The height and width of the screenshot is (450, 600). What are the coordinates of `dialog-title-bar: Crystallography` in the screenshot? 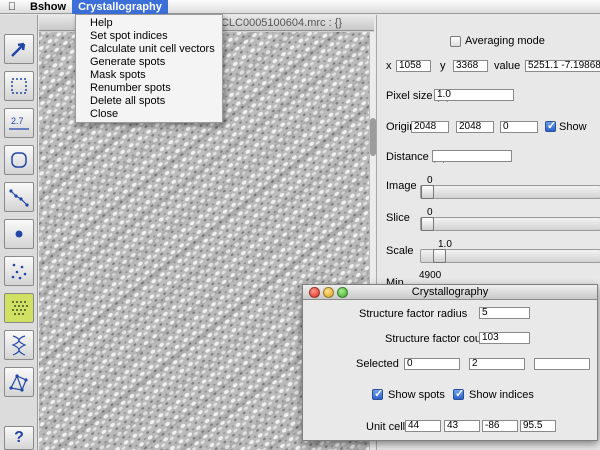 It's located at (450, 292).